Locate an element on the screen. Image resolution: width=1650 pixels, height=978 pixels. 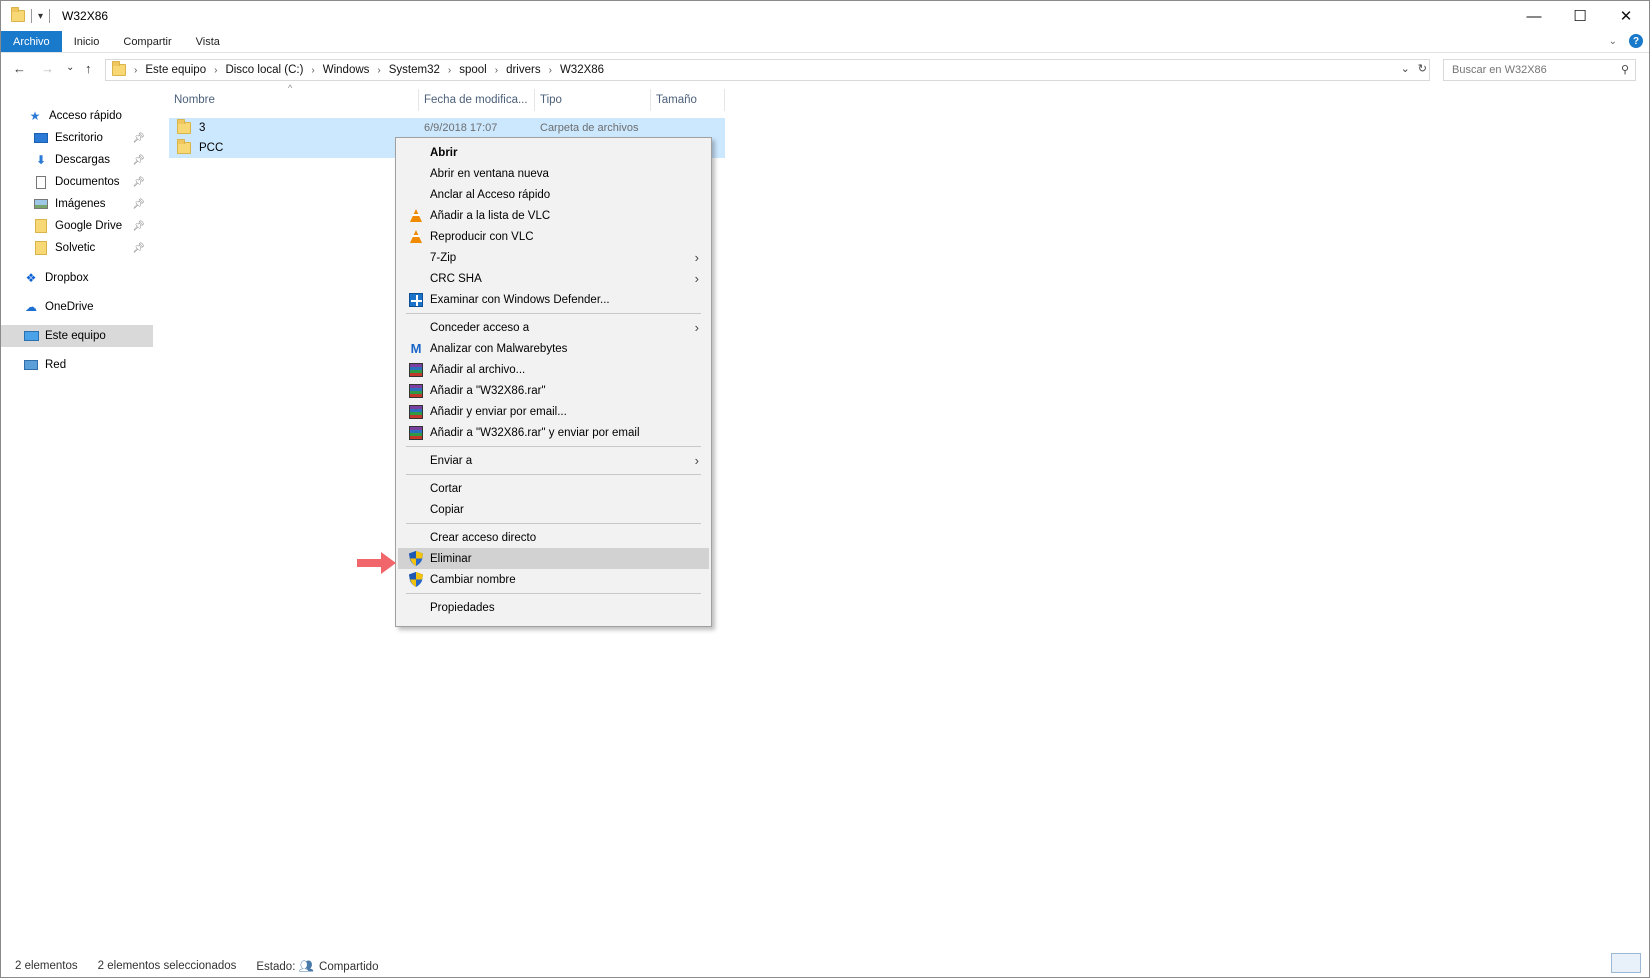
help-icon: ? is located at coordinates (1636, 41).